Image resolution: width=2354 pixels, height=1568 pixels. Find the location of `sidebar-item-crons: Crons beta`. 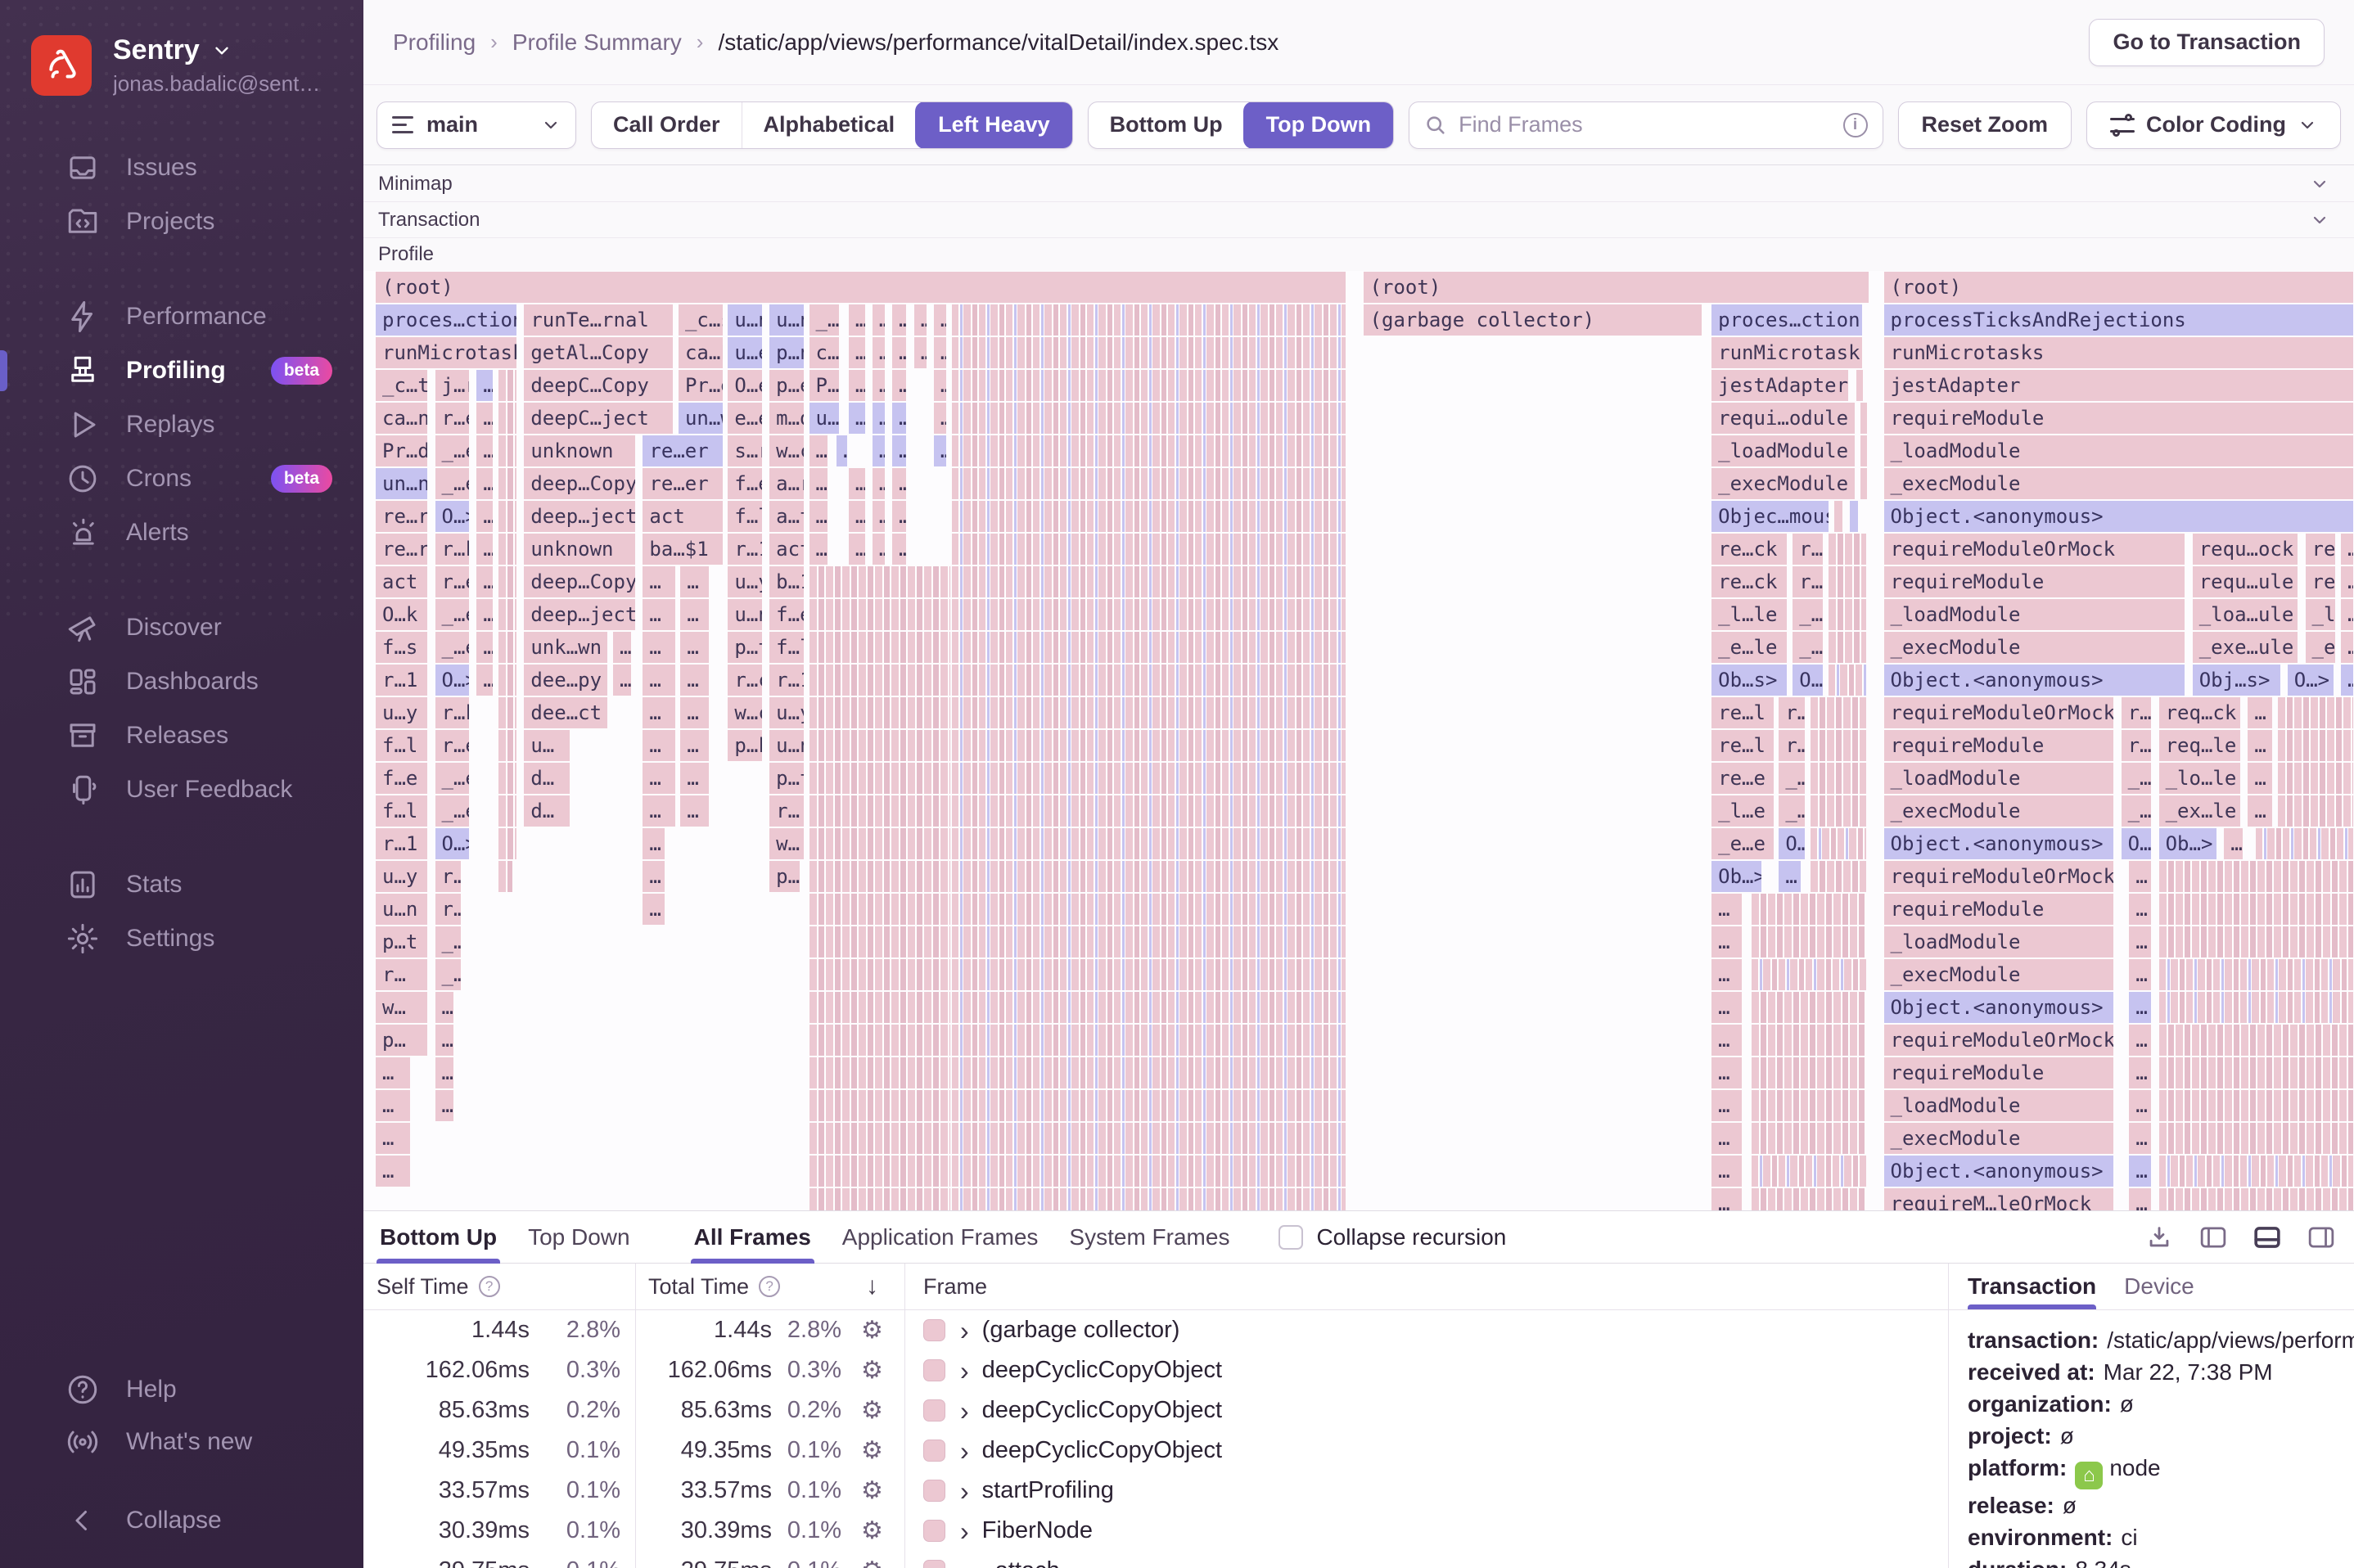

sidebar-item-crons: Crons beta is located at coordinates (181, 479).